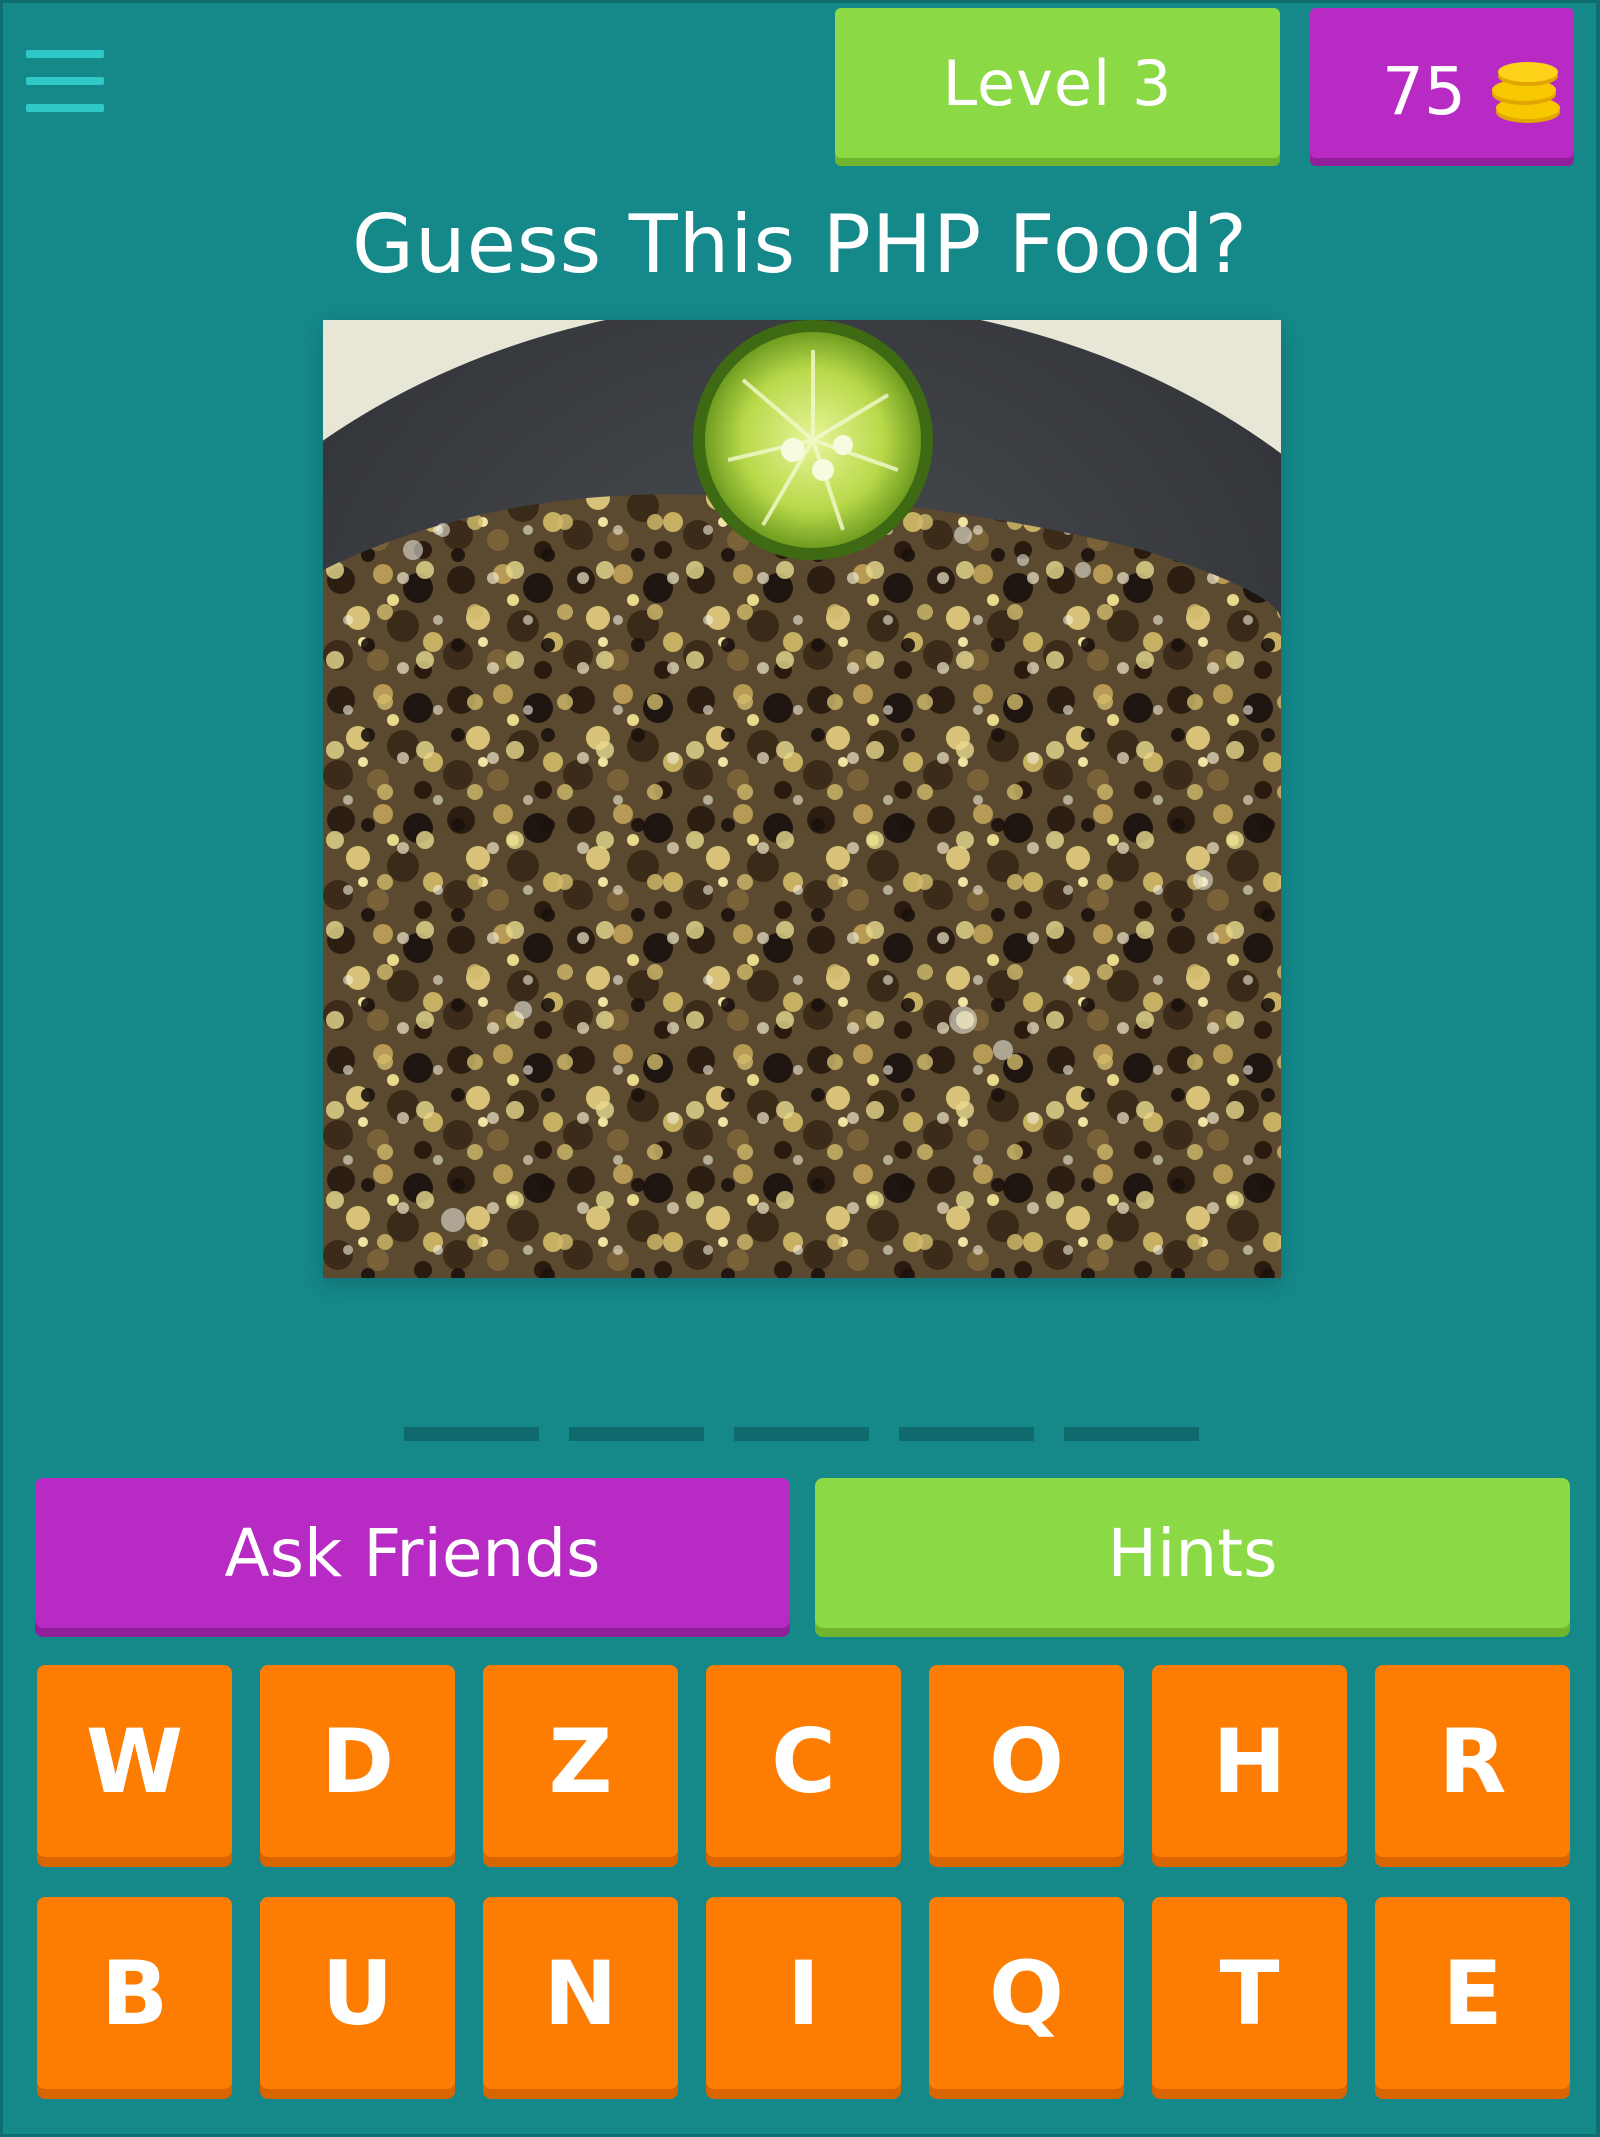  I want to click on letter-key-label: N, so click(580, 1993).